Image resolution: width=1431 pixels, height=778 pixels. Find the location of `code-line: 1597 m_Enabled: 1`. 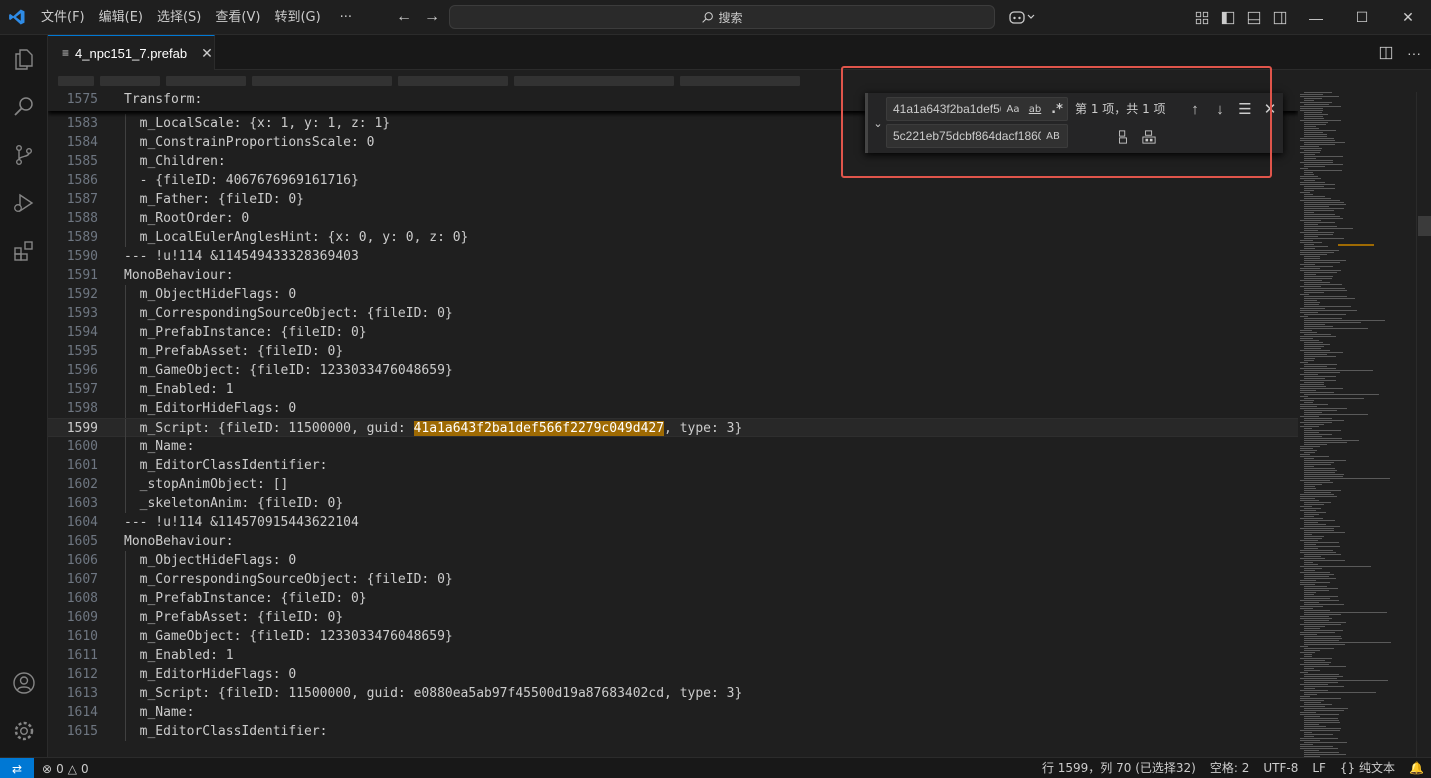

code-line: 1597 m_Enabled: 1 is located at coordinates (673, 389).